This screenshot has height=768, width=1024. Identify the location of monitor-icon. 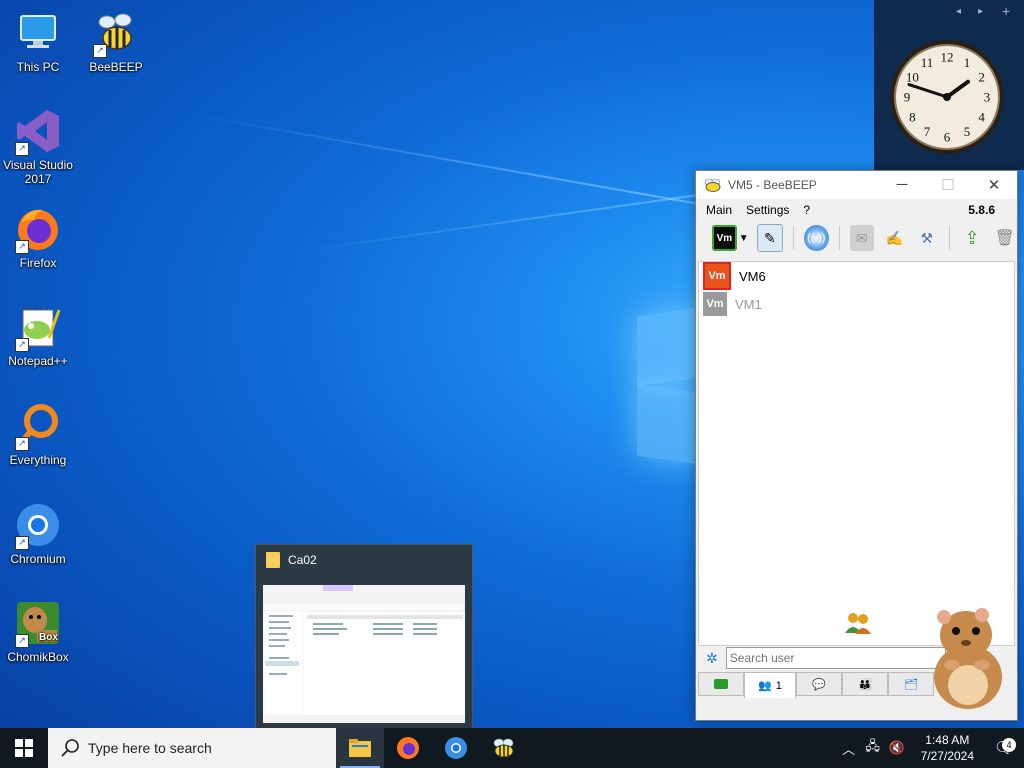
(38, 33).